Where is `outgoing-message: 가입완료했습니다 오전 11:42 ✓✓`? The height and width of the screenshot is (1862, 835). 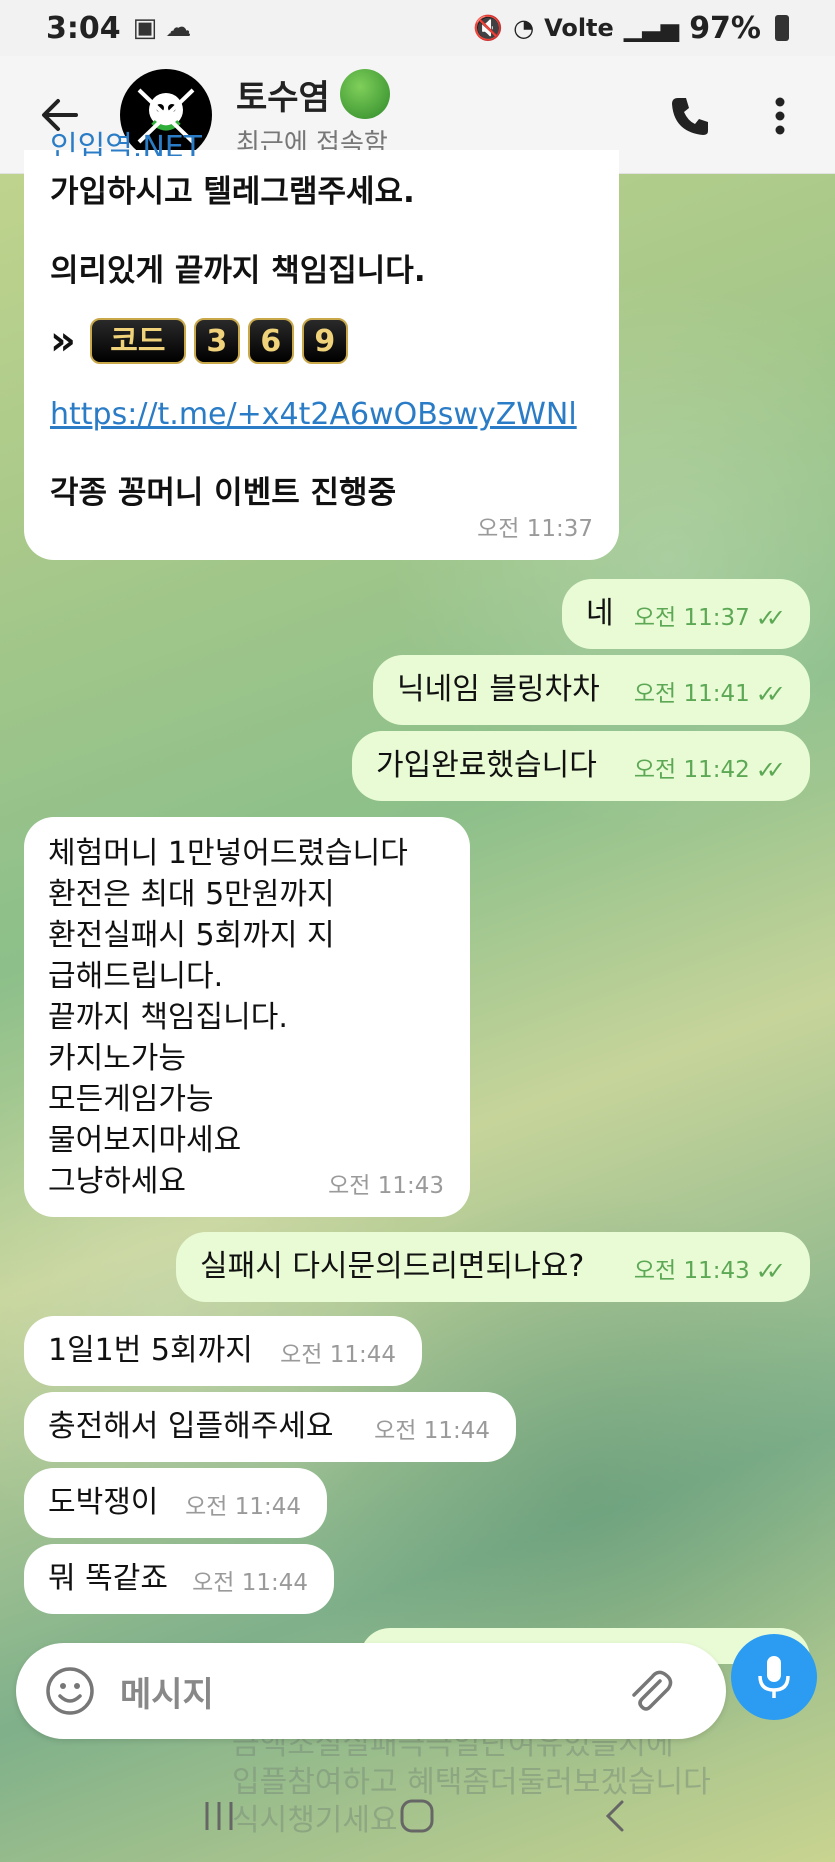 outgoing-message: 가입완료했습니다 오전 11:42 ✓✓ is located at coordinates (581, 766).